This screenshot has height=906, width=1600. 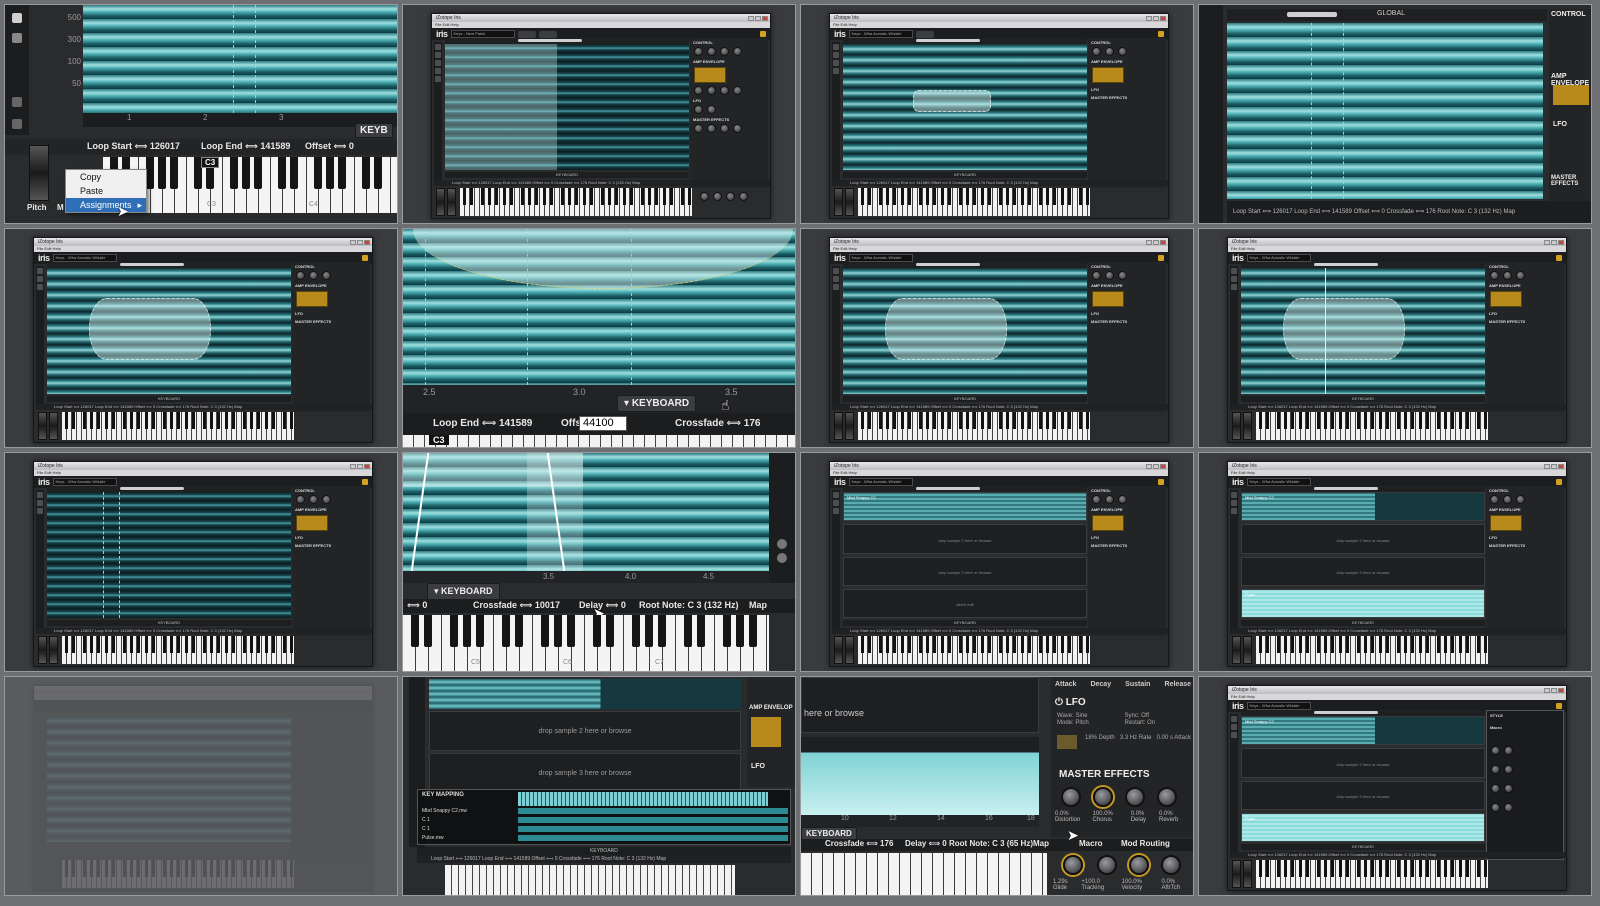 What do you see at coordinates (1363, 763) in the screenshot?
I see `sample-slot-2: drop sample 2 here or browse` at bounding box center [1363, 763].